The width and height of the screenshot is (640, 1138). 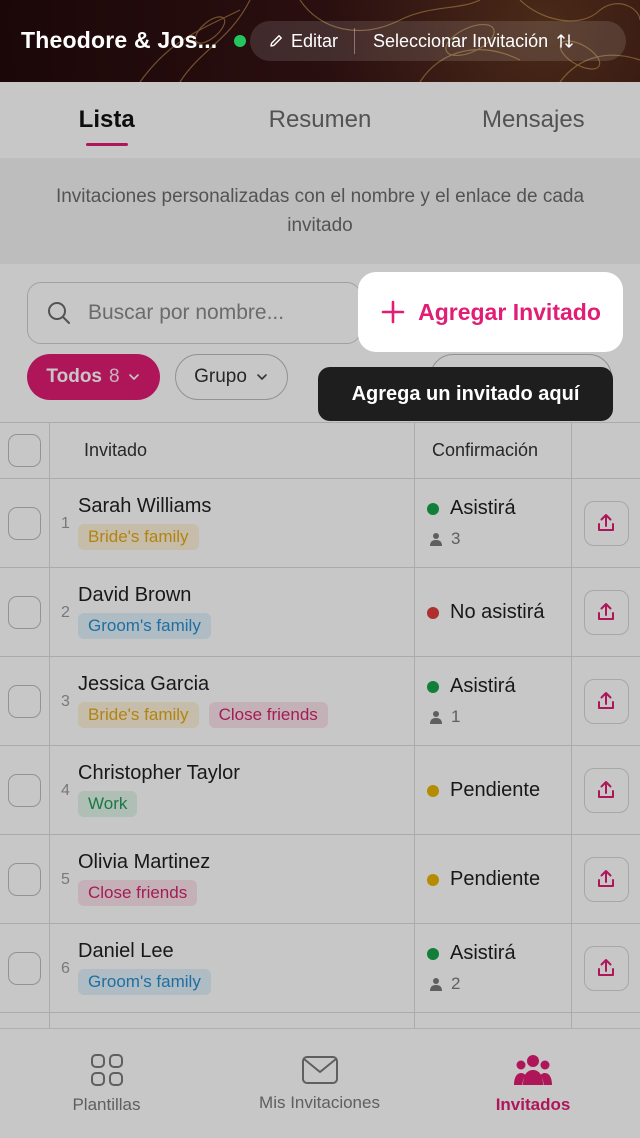 What do you see at coordinates (220, 376) in the screenshot?
I see `filter-group-label: Grupo` at bounding box center [220, 376].